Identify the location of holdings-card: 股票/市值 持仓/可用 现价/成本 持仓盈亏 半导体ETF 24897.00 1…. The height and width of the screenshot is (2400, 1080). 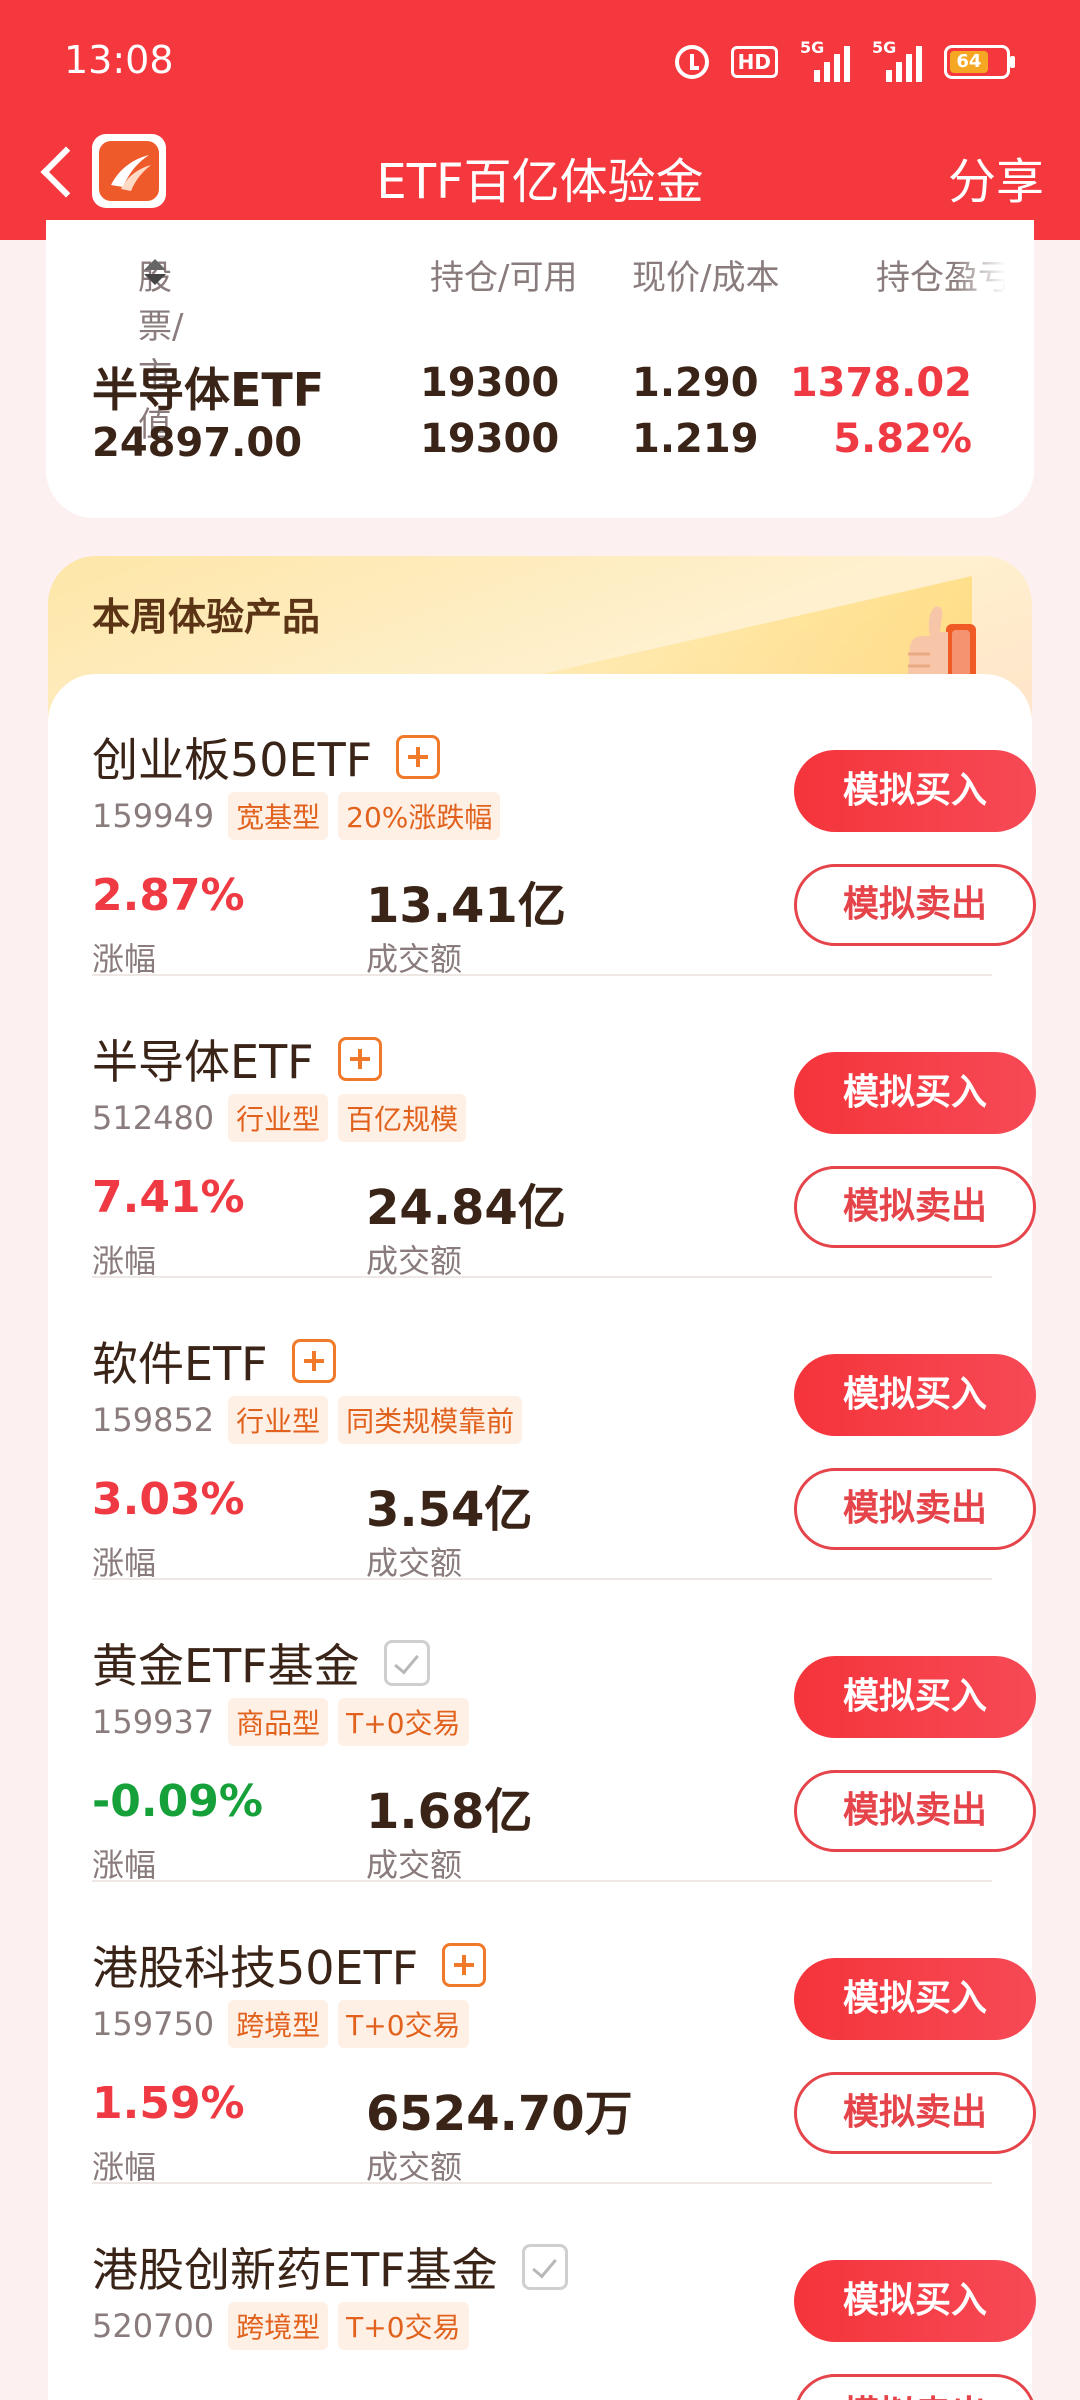
(540, 369).